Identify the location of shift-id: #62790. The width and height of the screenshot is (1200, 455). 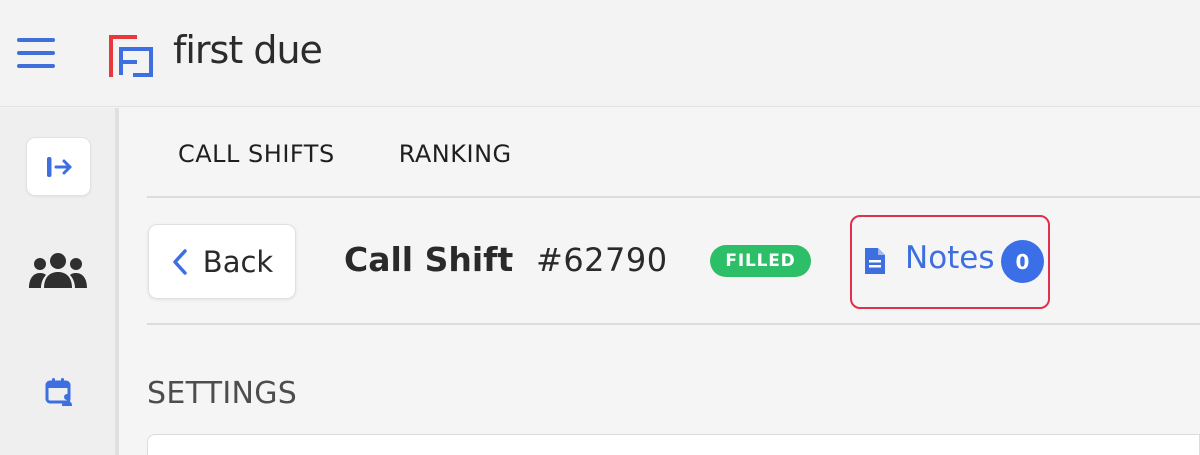
(602, 260).